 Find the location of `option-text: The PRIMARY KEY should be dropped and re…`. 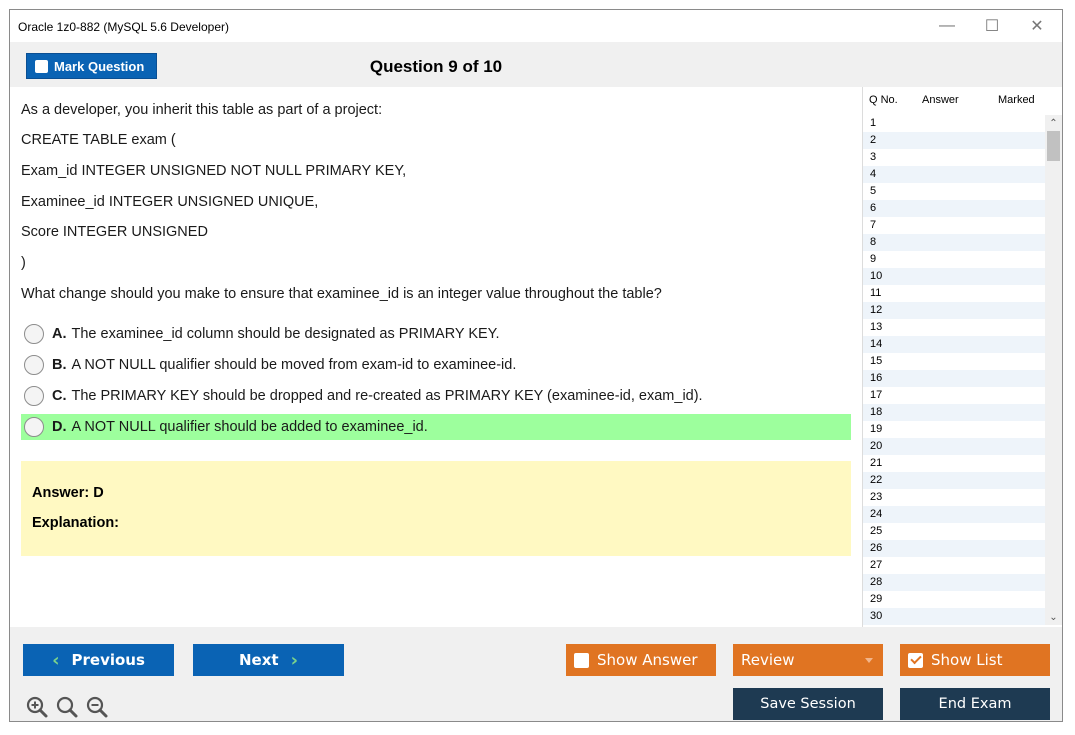

option-text: The PRIMARY KEY should be dropped and re… is located at coordinates (387, 396).